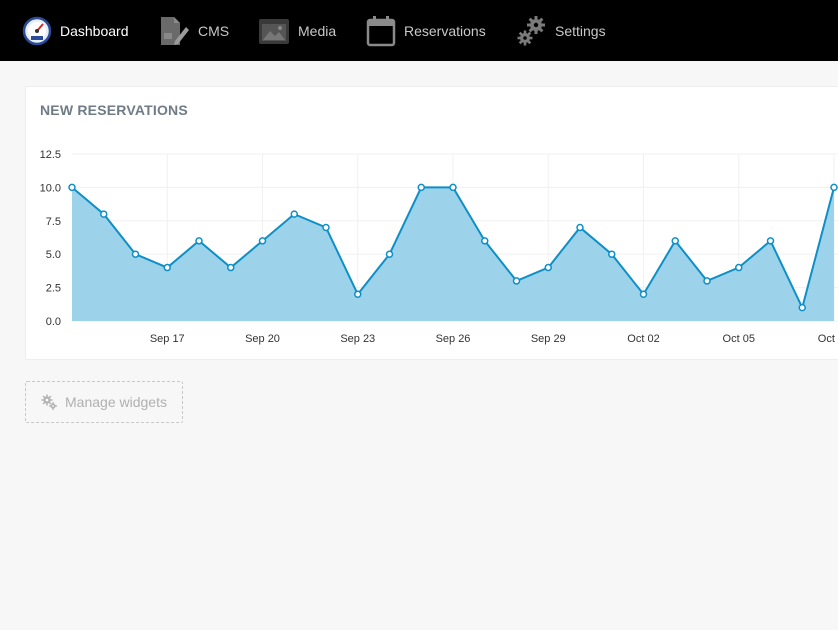  Describe the element at coordinates (116, 402) in the screenshot. I see `manage-widgets-label: Manage widgets` at that location.